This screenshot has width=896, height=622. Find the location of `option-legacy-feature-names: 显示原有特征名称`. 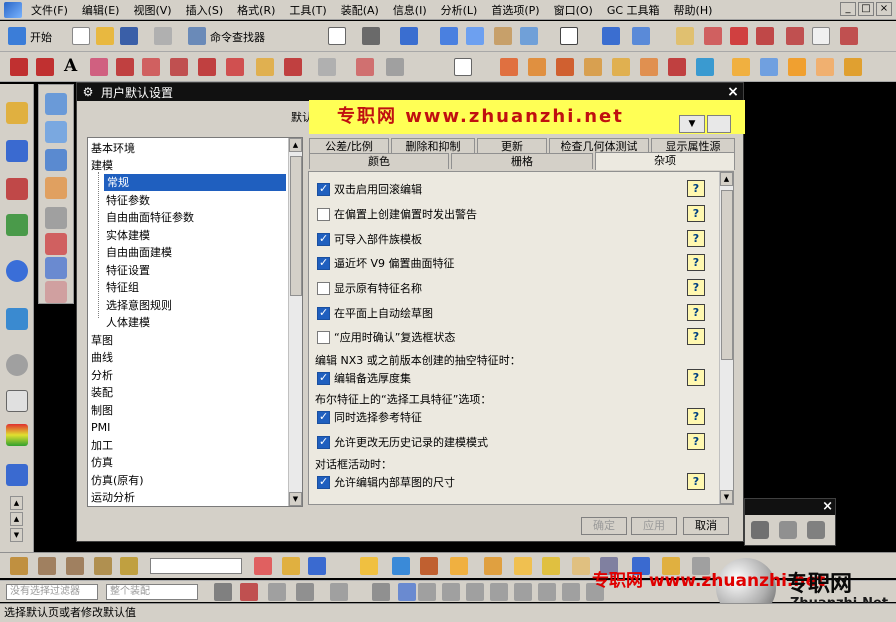

option-legacy-feature-names: 显示原有特征名称 is located at coordinates (369, 288).